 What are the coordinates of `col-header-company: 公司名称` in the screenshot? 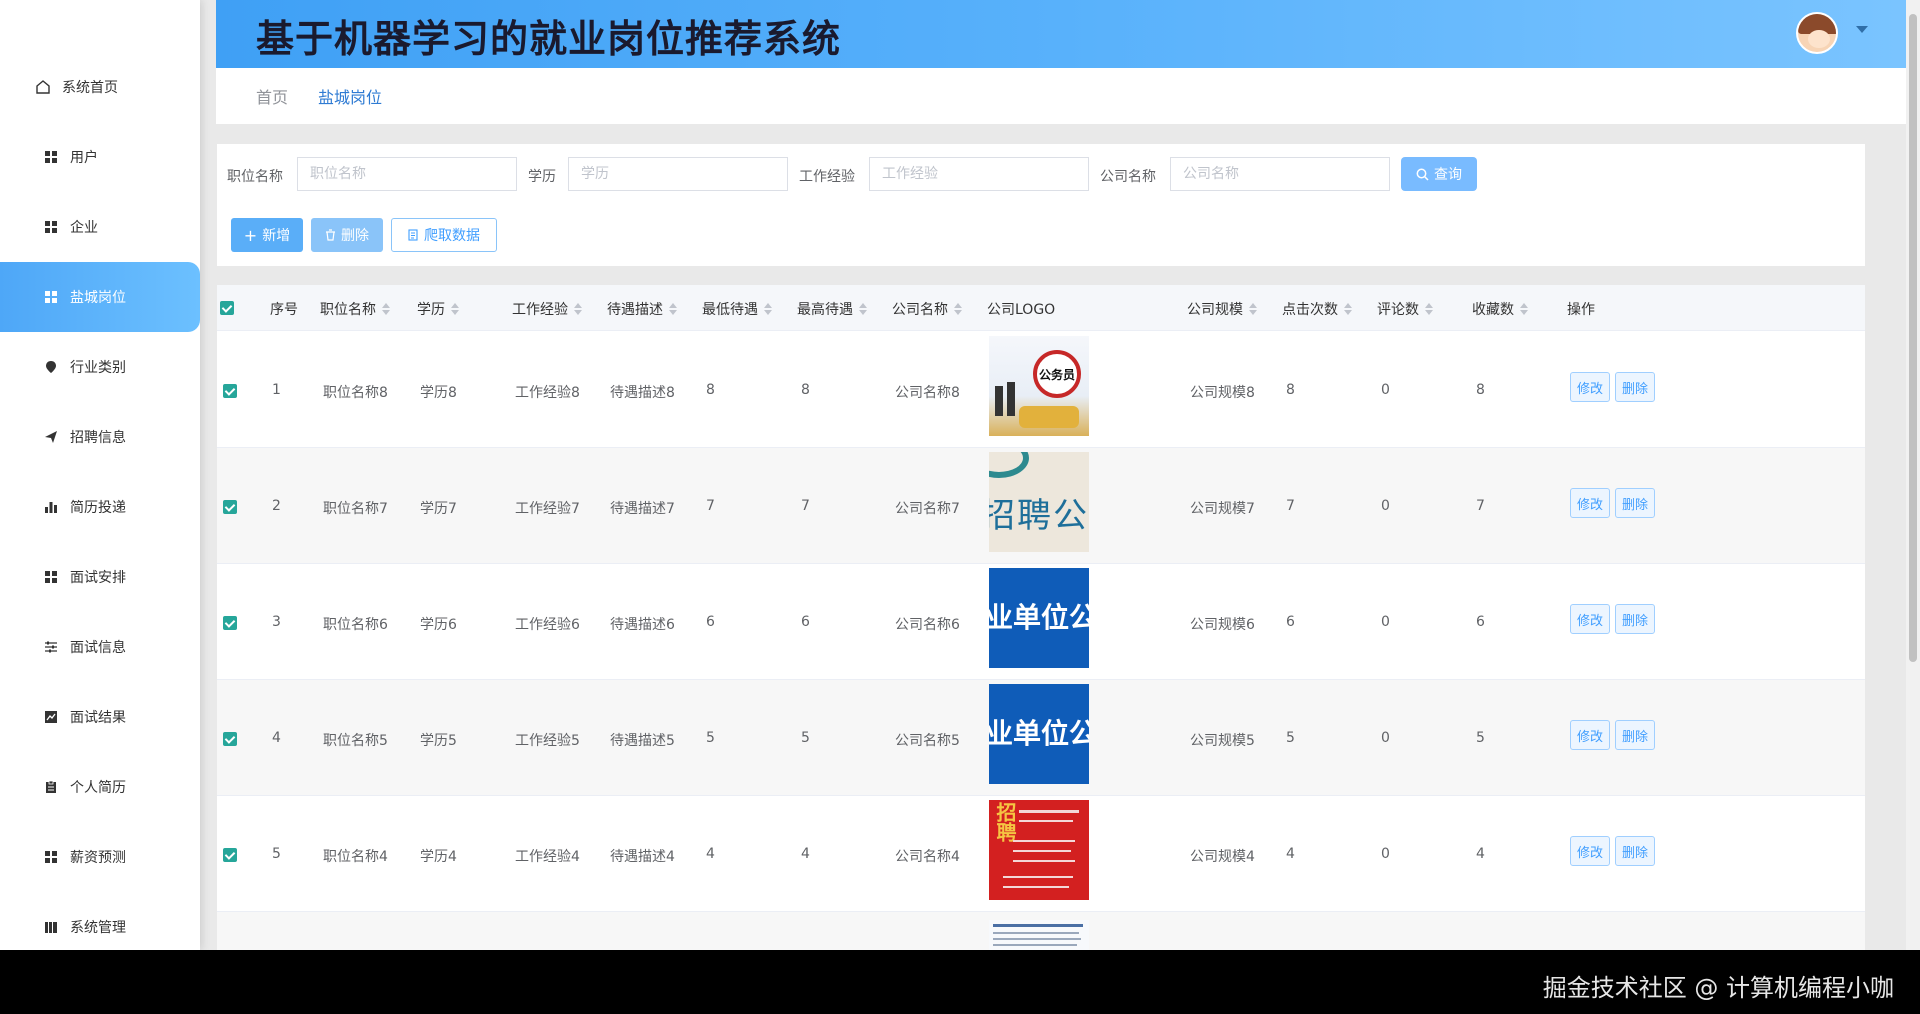 It's located at (927, 309).